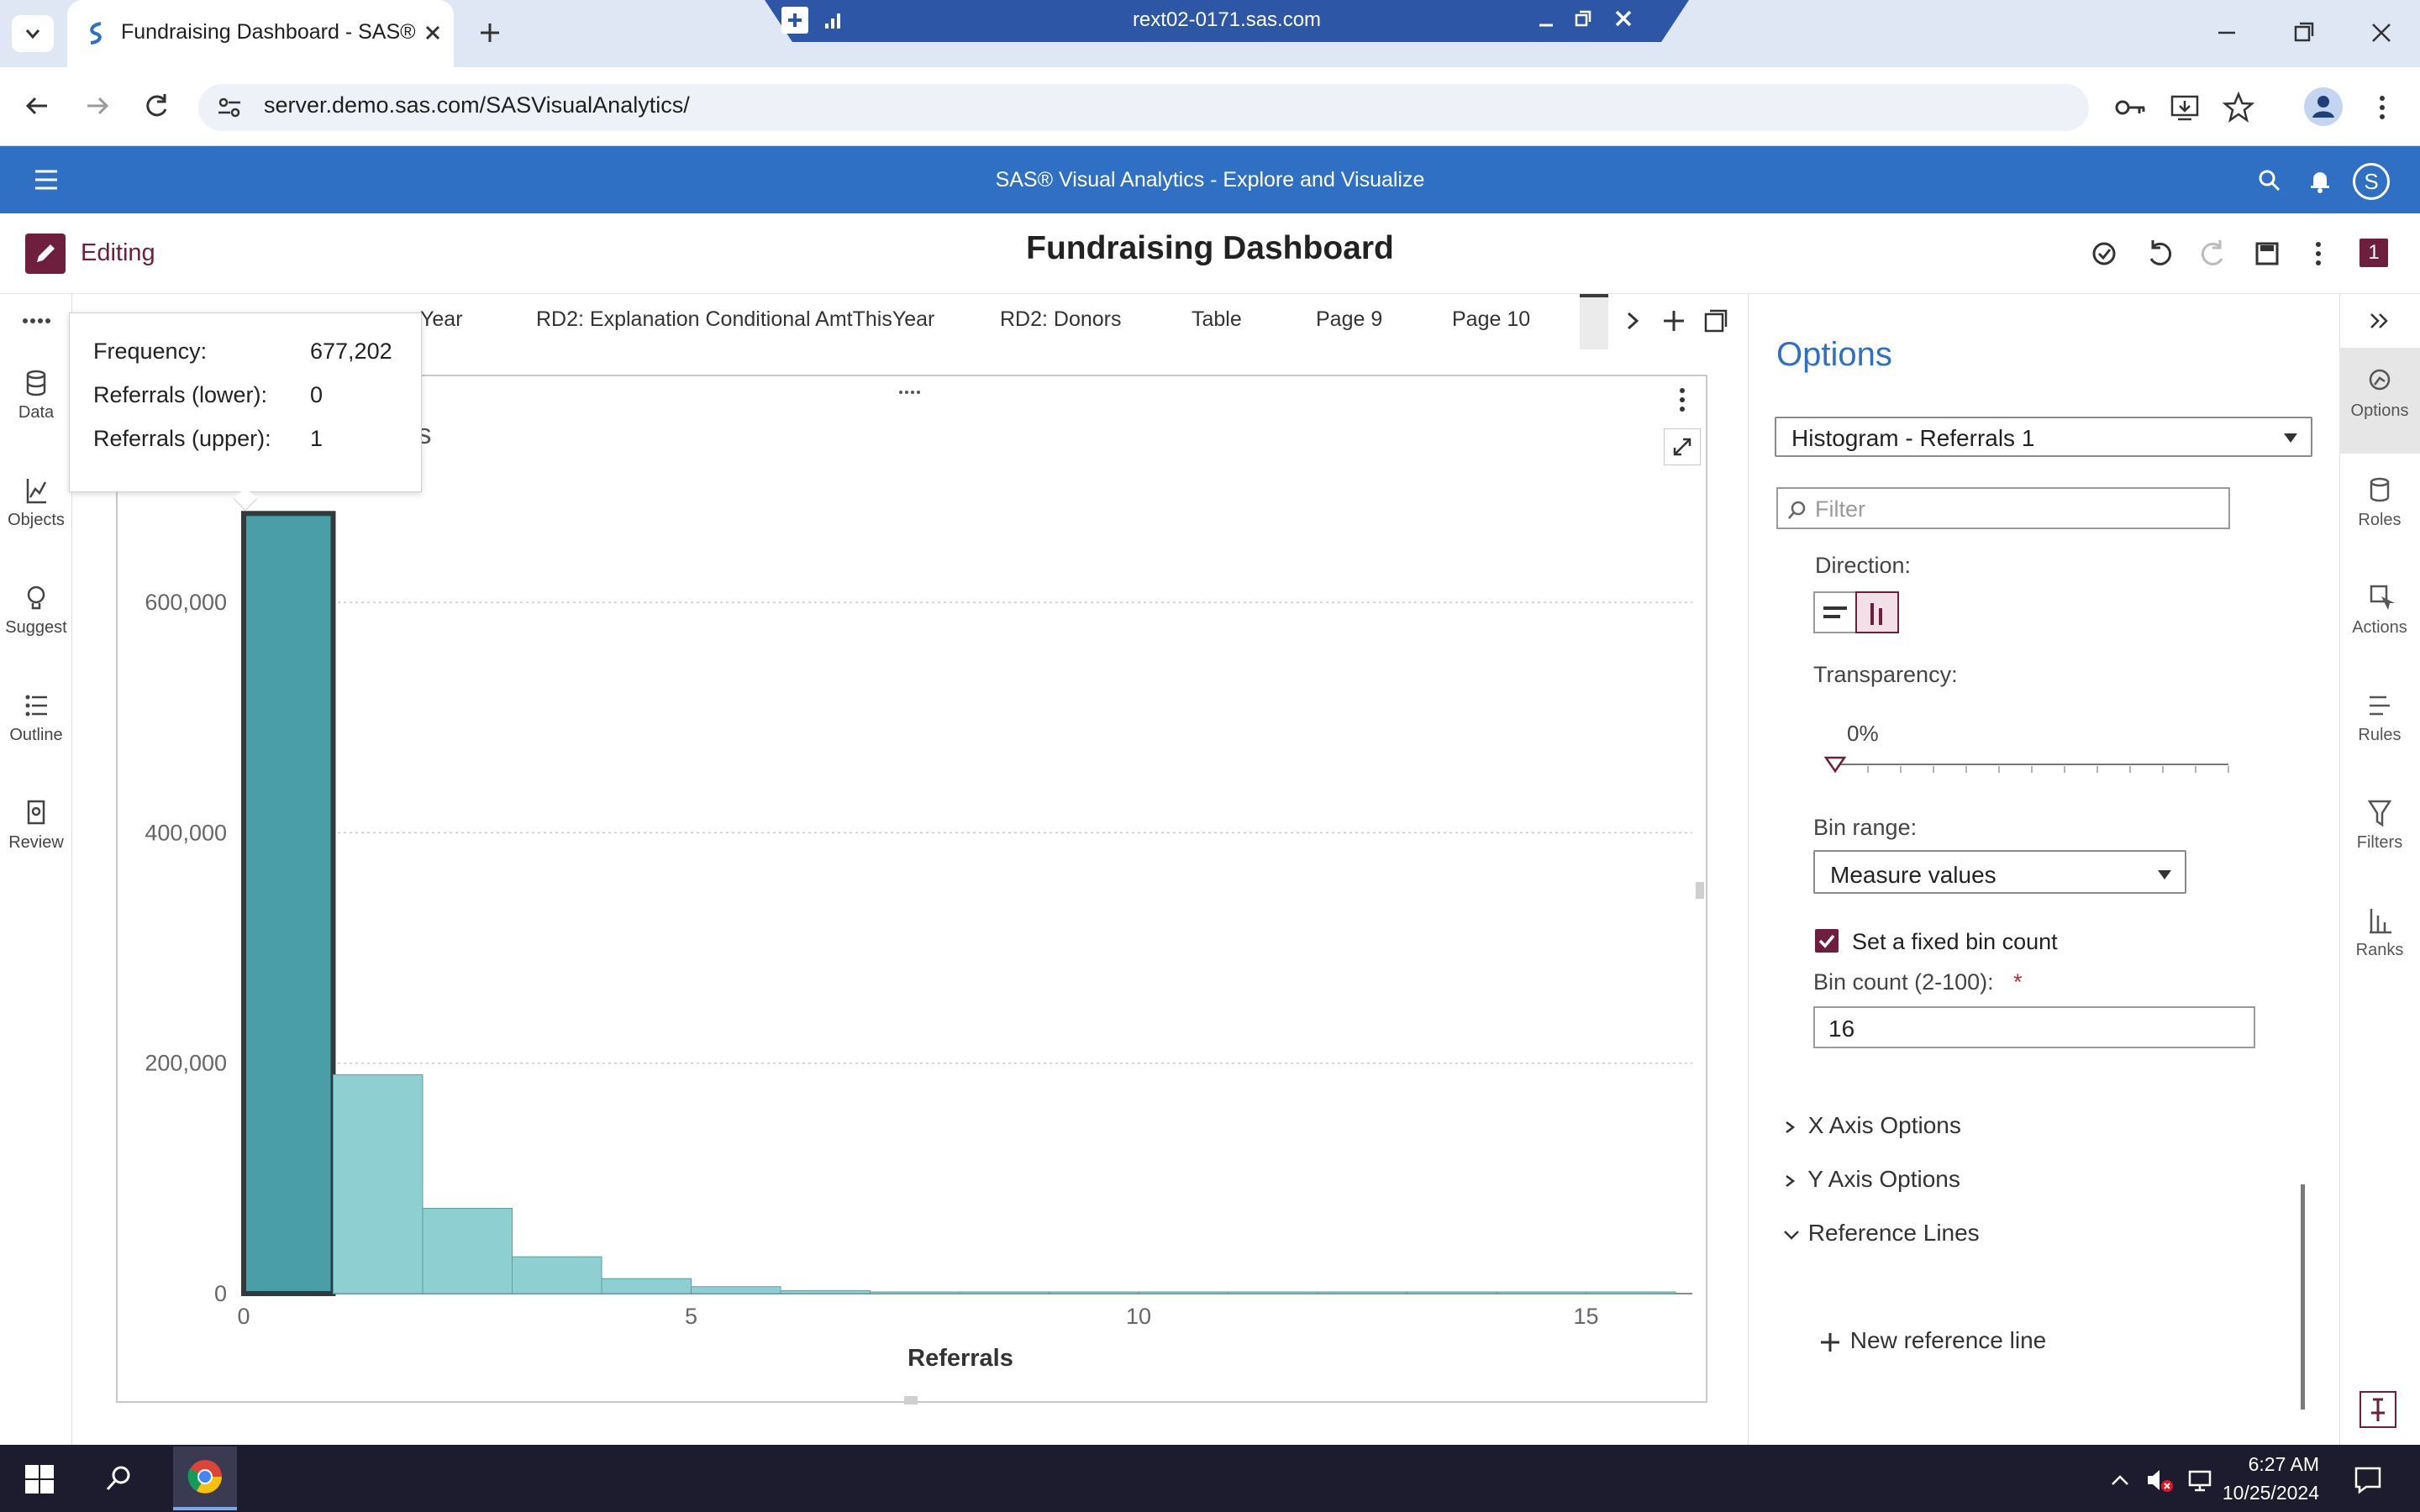  What do you see at coordinates (1842, 1029) in the screenshot?
I see `bin-count-value: 16` at bounding box center [1842, 1029].